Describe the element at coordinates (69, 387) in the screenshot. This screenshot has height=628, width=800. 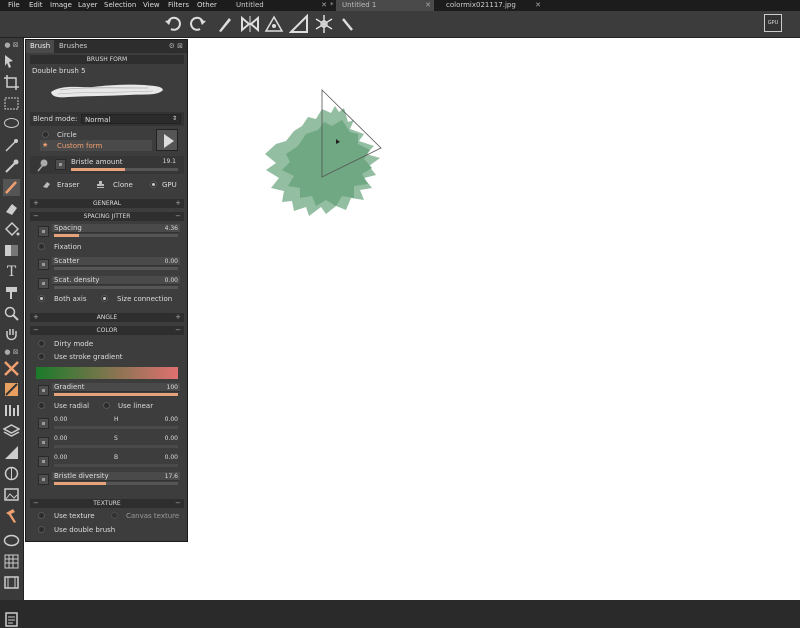
I see `gradient-label: Gradient` at that location.